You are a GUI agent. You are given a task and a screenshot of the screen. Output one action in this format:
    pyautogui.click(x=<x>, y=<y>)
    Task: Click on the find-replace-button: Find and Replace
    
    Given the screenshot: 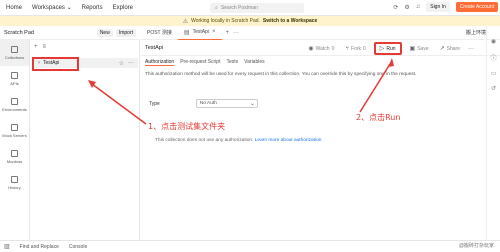 What is the action you would take?
    pyautogui.click(x=39, y=247)
    